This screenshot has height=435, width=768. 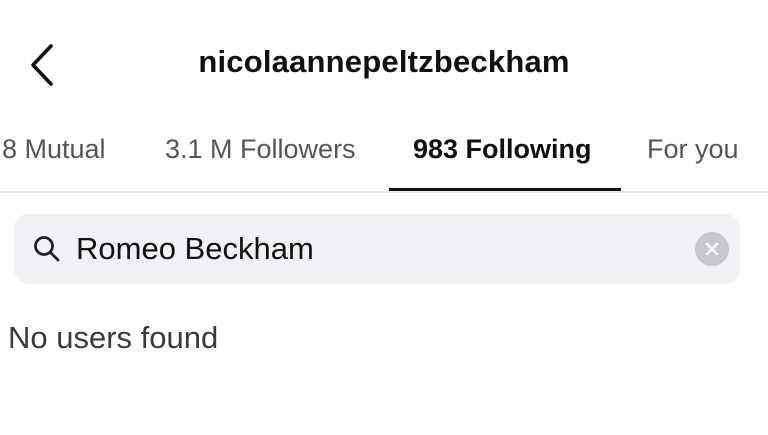 What do you see at coordinates (502, 149) in the screenshot?
I see `tab-following: 983 Following` at bounding box center [502, 149].